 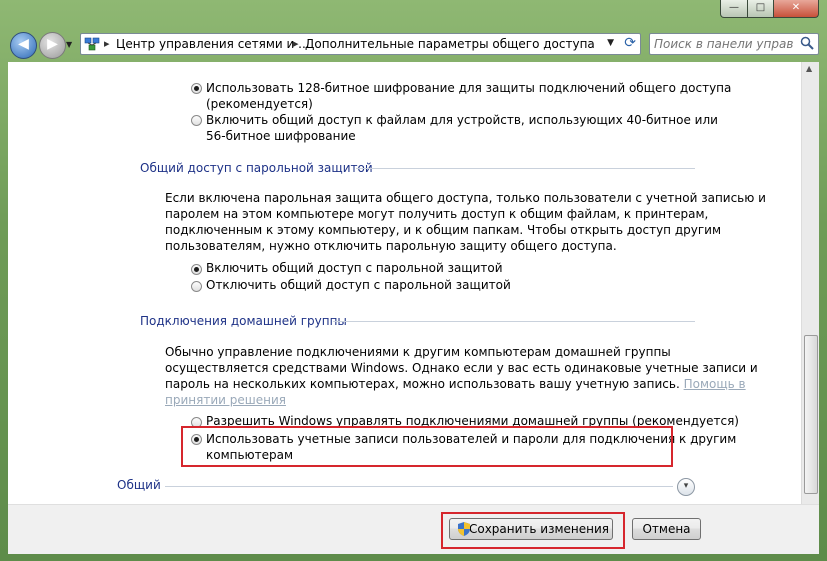 What do you see at coordinates (807, 43) in the screenshot?
I see `search-icon` at bounding box center [807, 43].